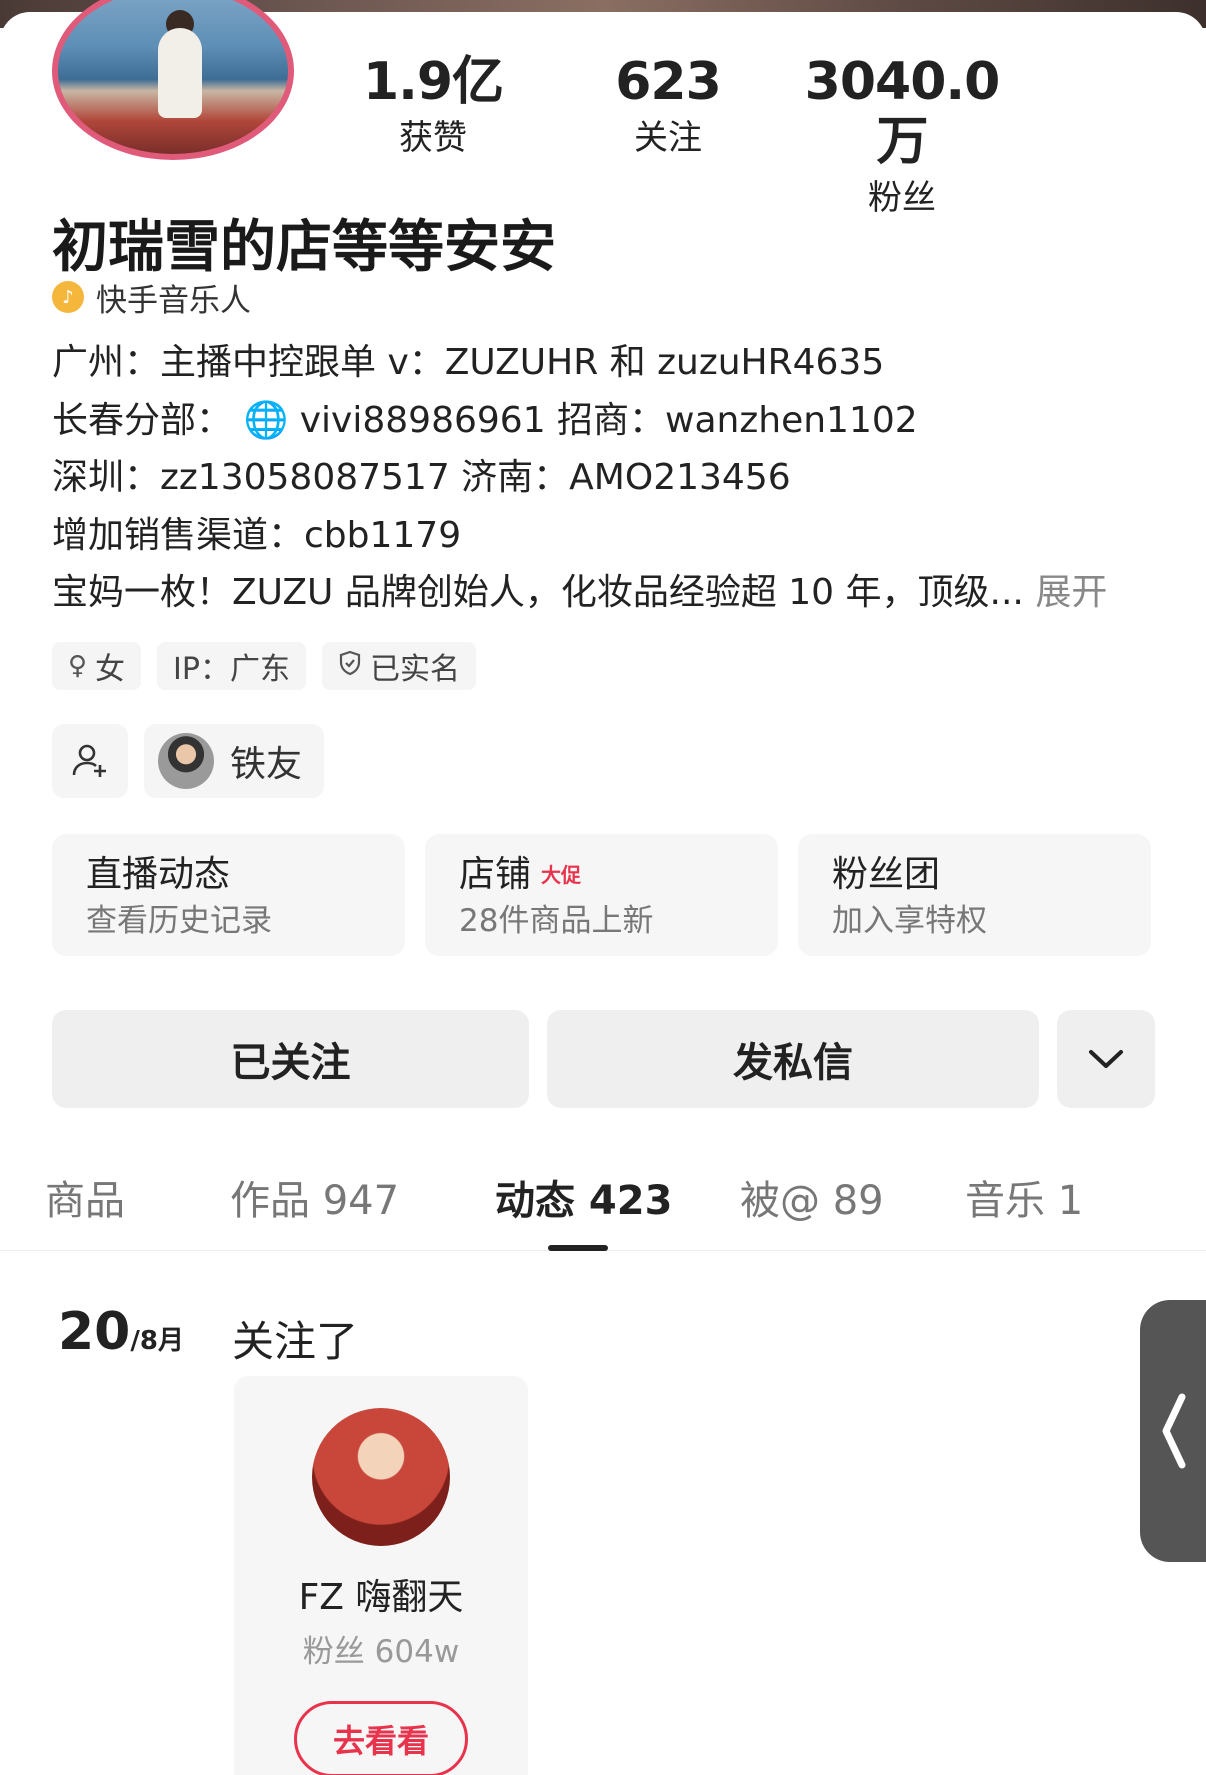  I want to click on stat-fans: 3040.0万 粉丝, so click(902, 138).